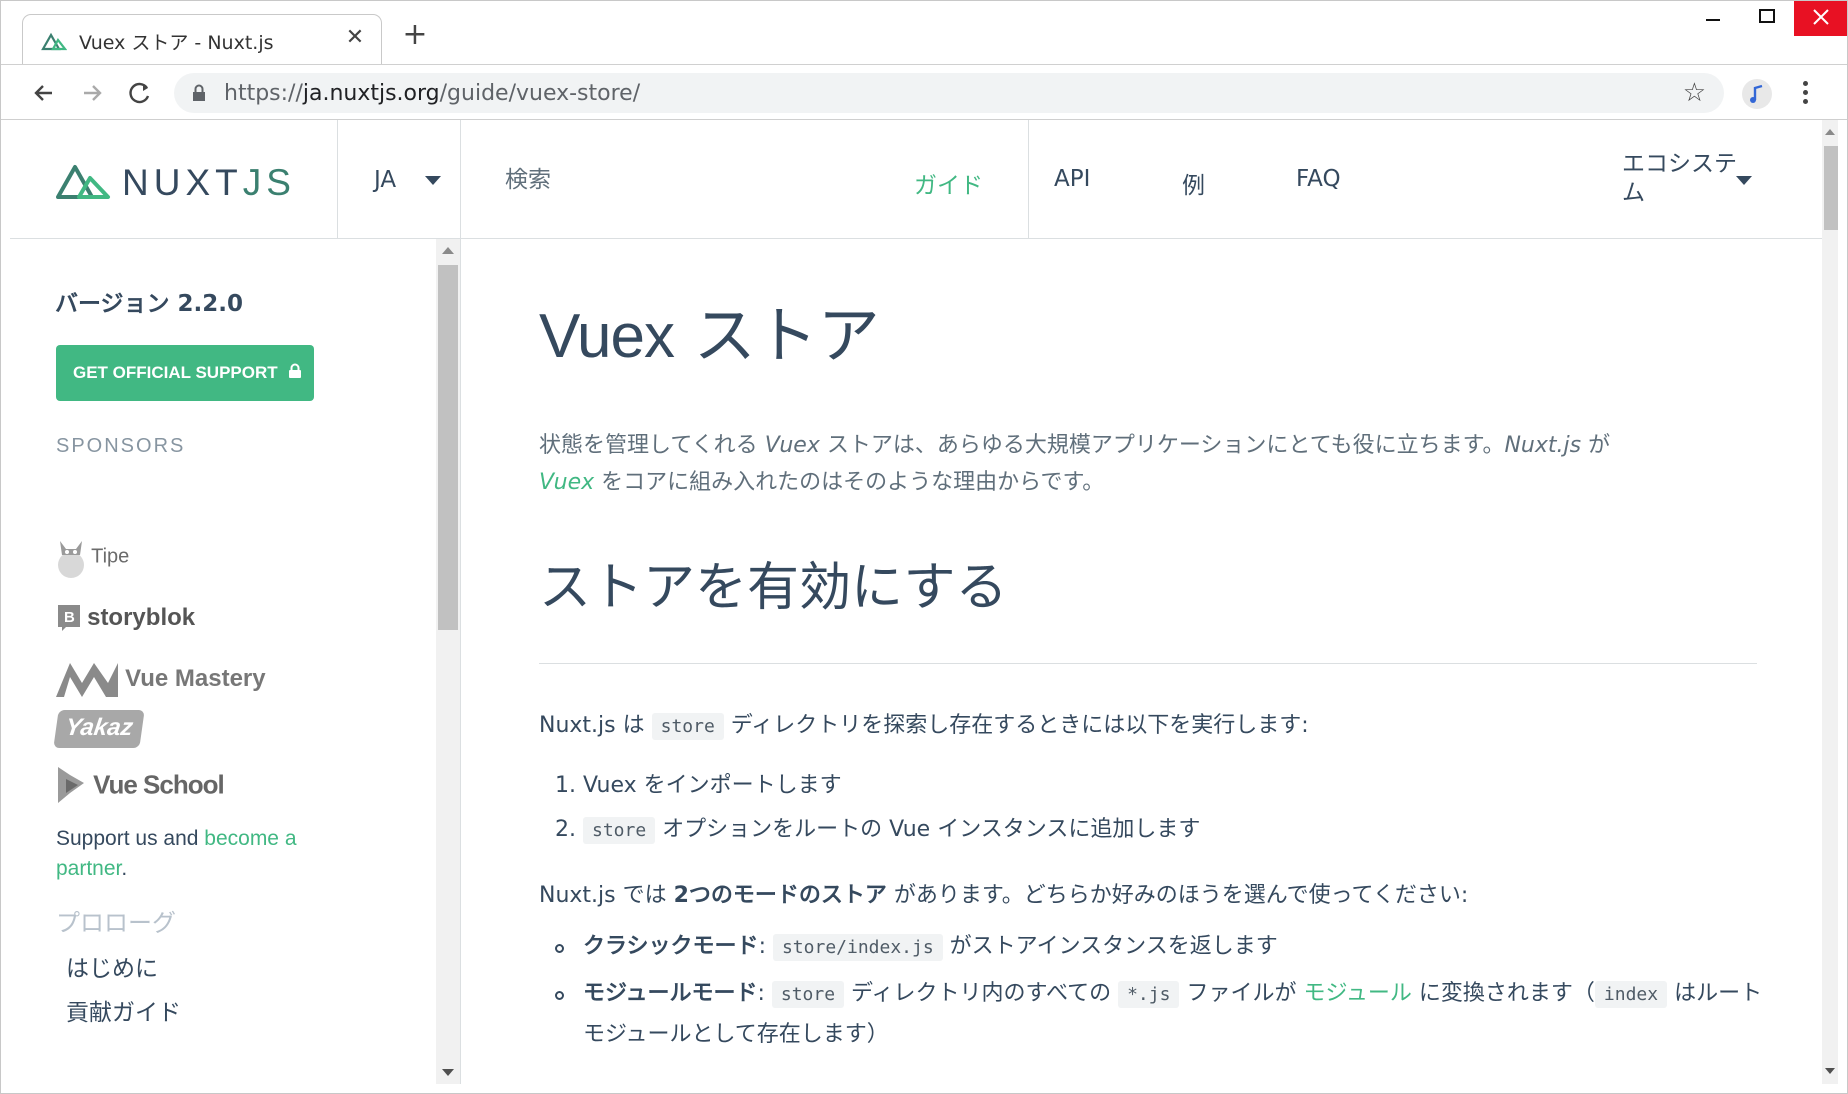 The width and height of the screenshot is (1848, 1094). What do you see at coordinates (924, 32) in the screenshot?
I see `browser-tab-strip: Vuex ストア - Nuxt.js ✕ +` at bounding box center [924, 32].